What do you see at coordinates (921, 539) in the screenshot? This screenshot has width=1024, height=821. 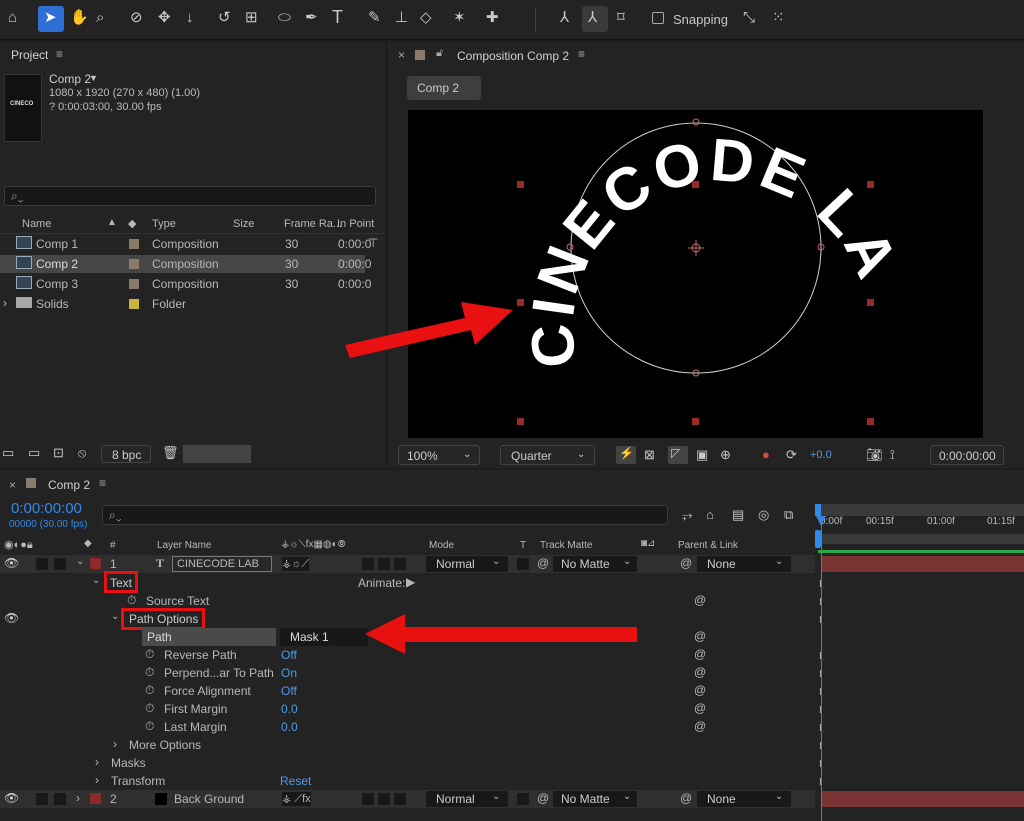 I see `time-navigator` at bounding box center [921, 539].